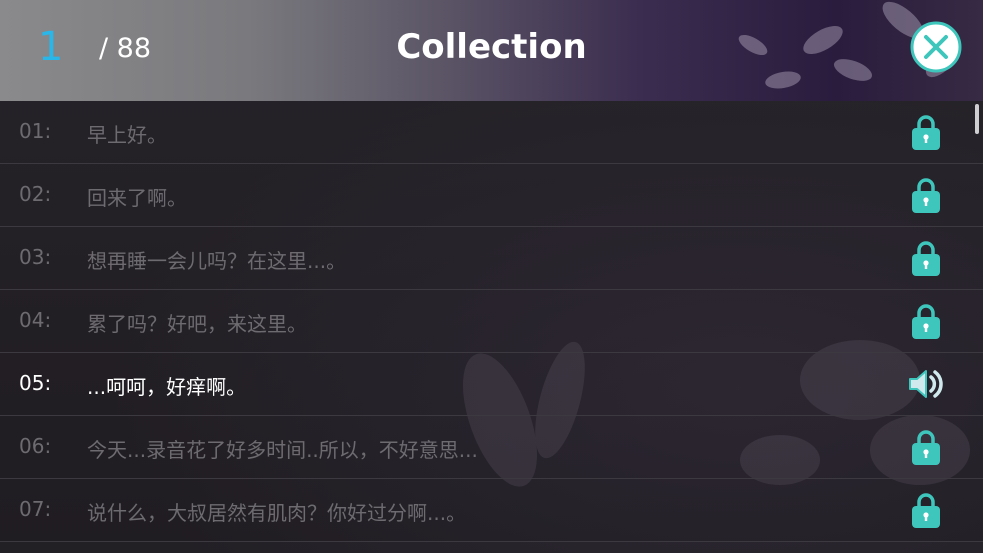 The image size is (983, 553). What do you see at coordinates (35, 194) in the screenshot?
I see `item-number: 02:` at bounding box center [35, 194].